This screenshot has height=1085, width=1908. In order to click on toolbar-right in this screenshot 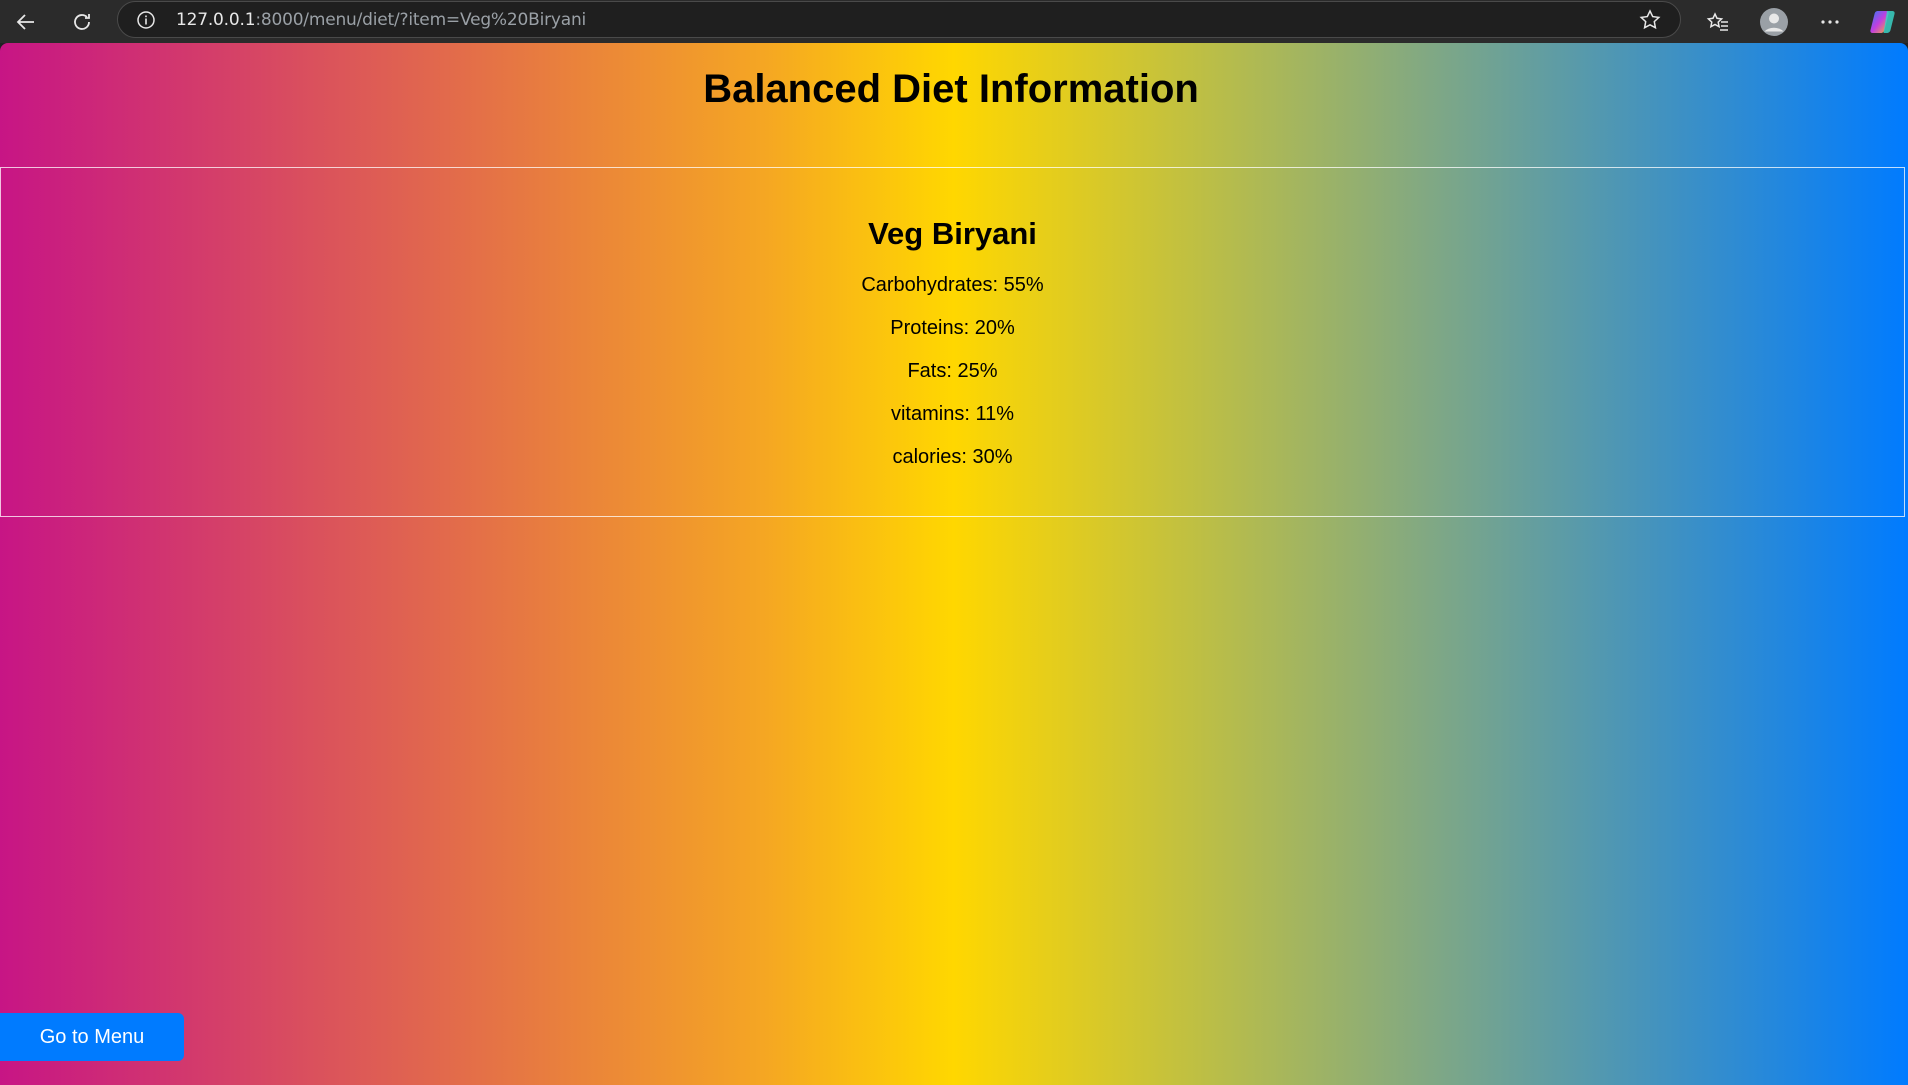, I will do `click(1799, 21)`.